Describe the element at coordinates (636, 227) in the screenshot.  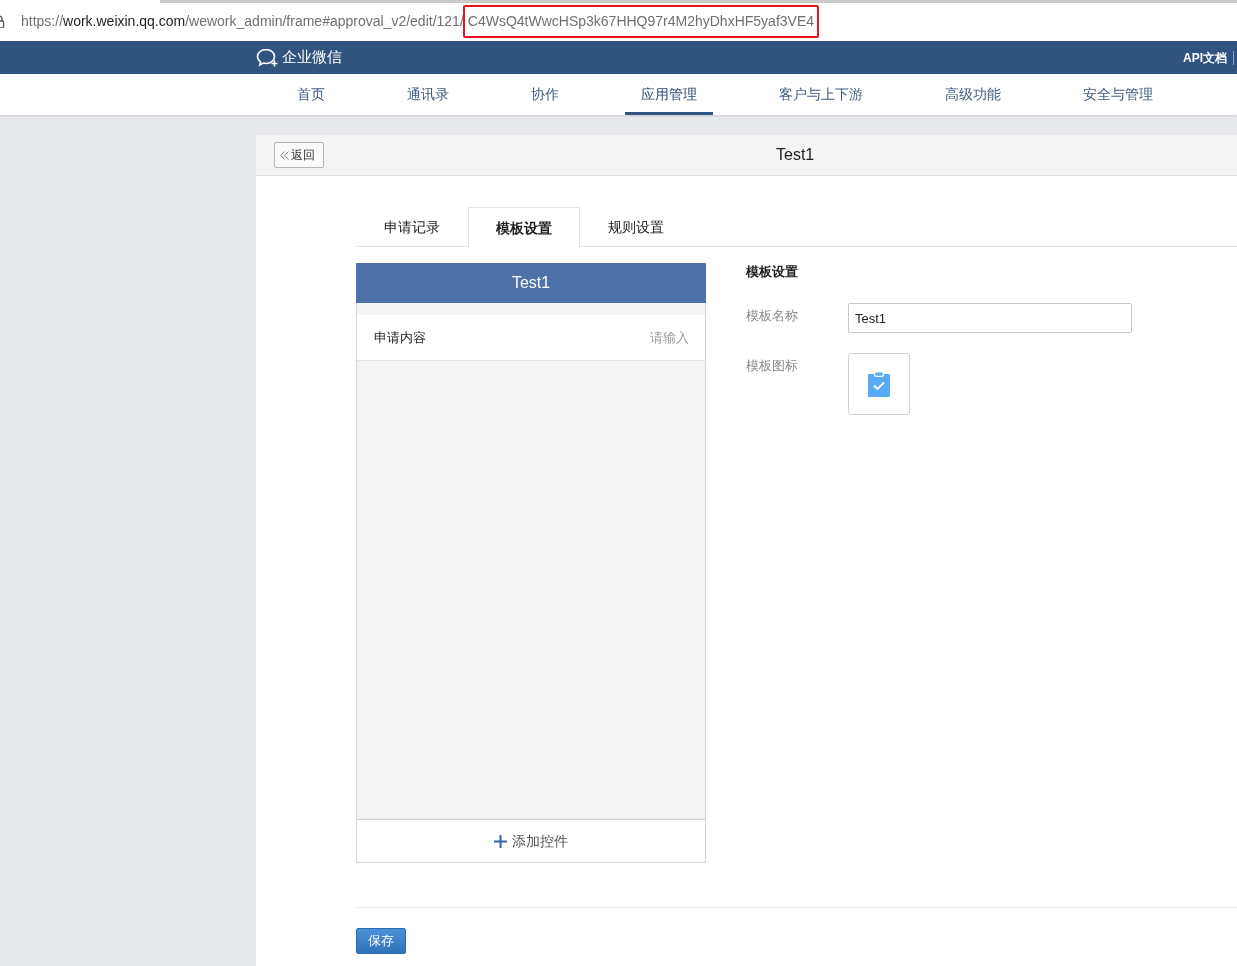
I see `tab: 规则设置` at that location.